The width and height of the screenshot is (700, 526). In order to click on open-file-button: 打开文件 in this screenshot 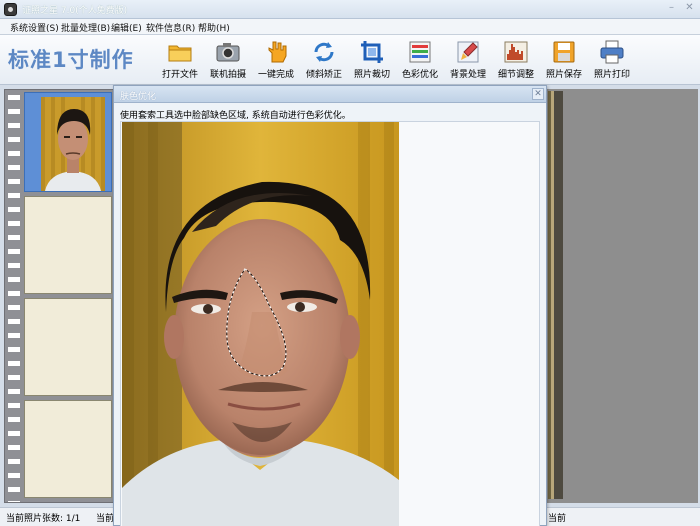, I will do `click(180, 61)`.